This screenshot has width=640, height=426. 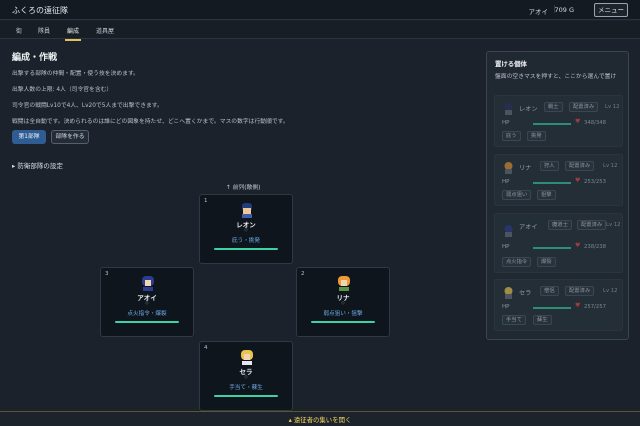 I want to click on description-3: 司令官の戦闘Lv10で4人、Lv20で5人まで出撃できます。, so click(x=87, y=106).